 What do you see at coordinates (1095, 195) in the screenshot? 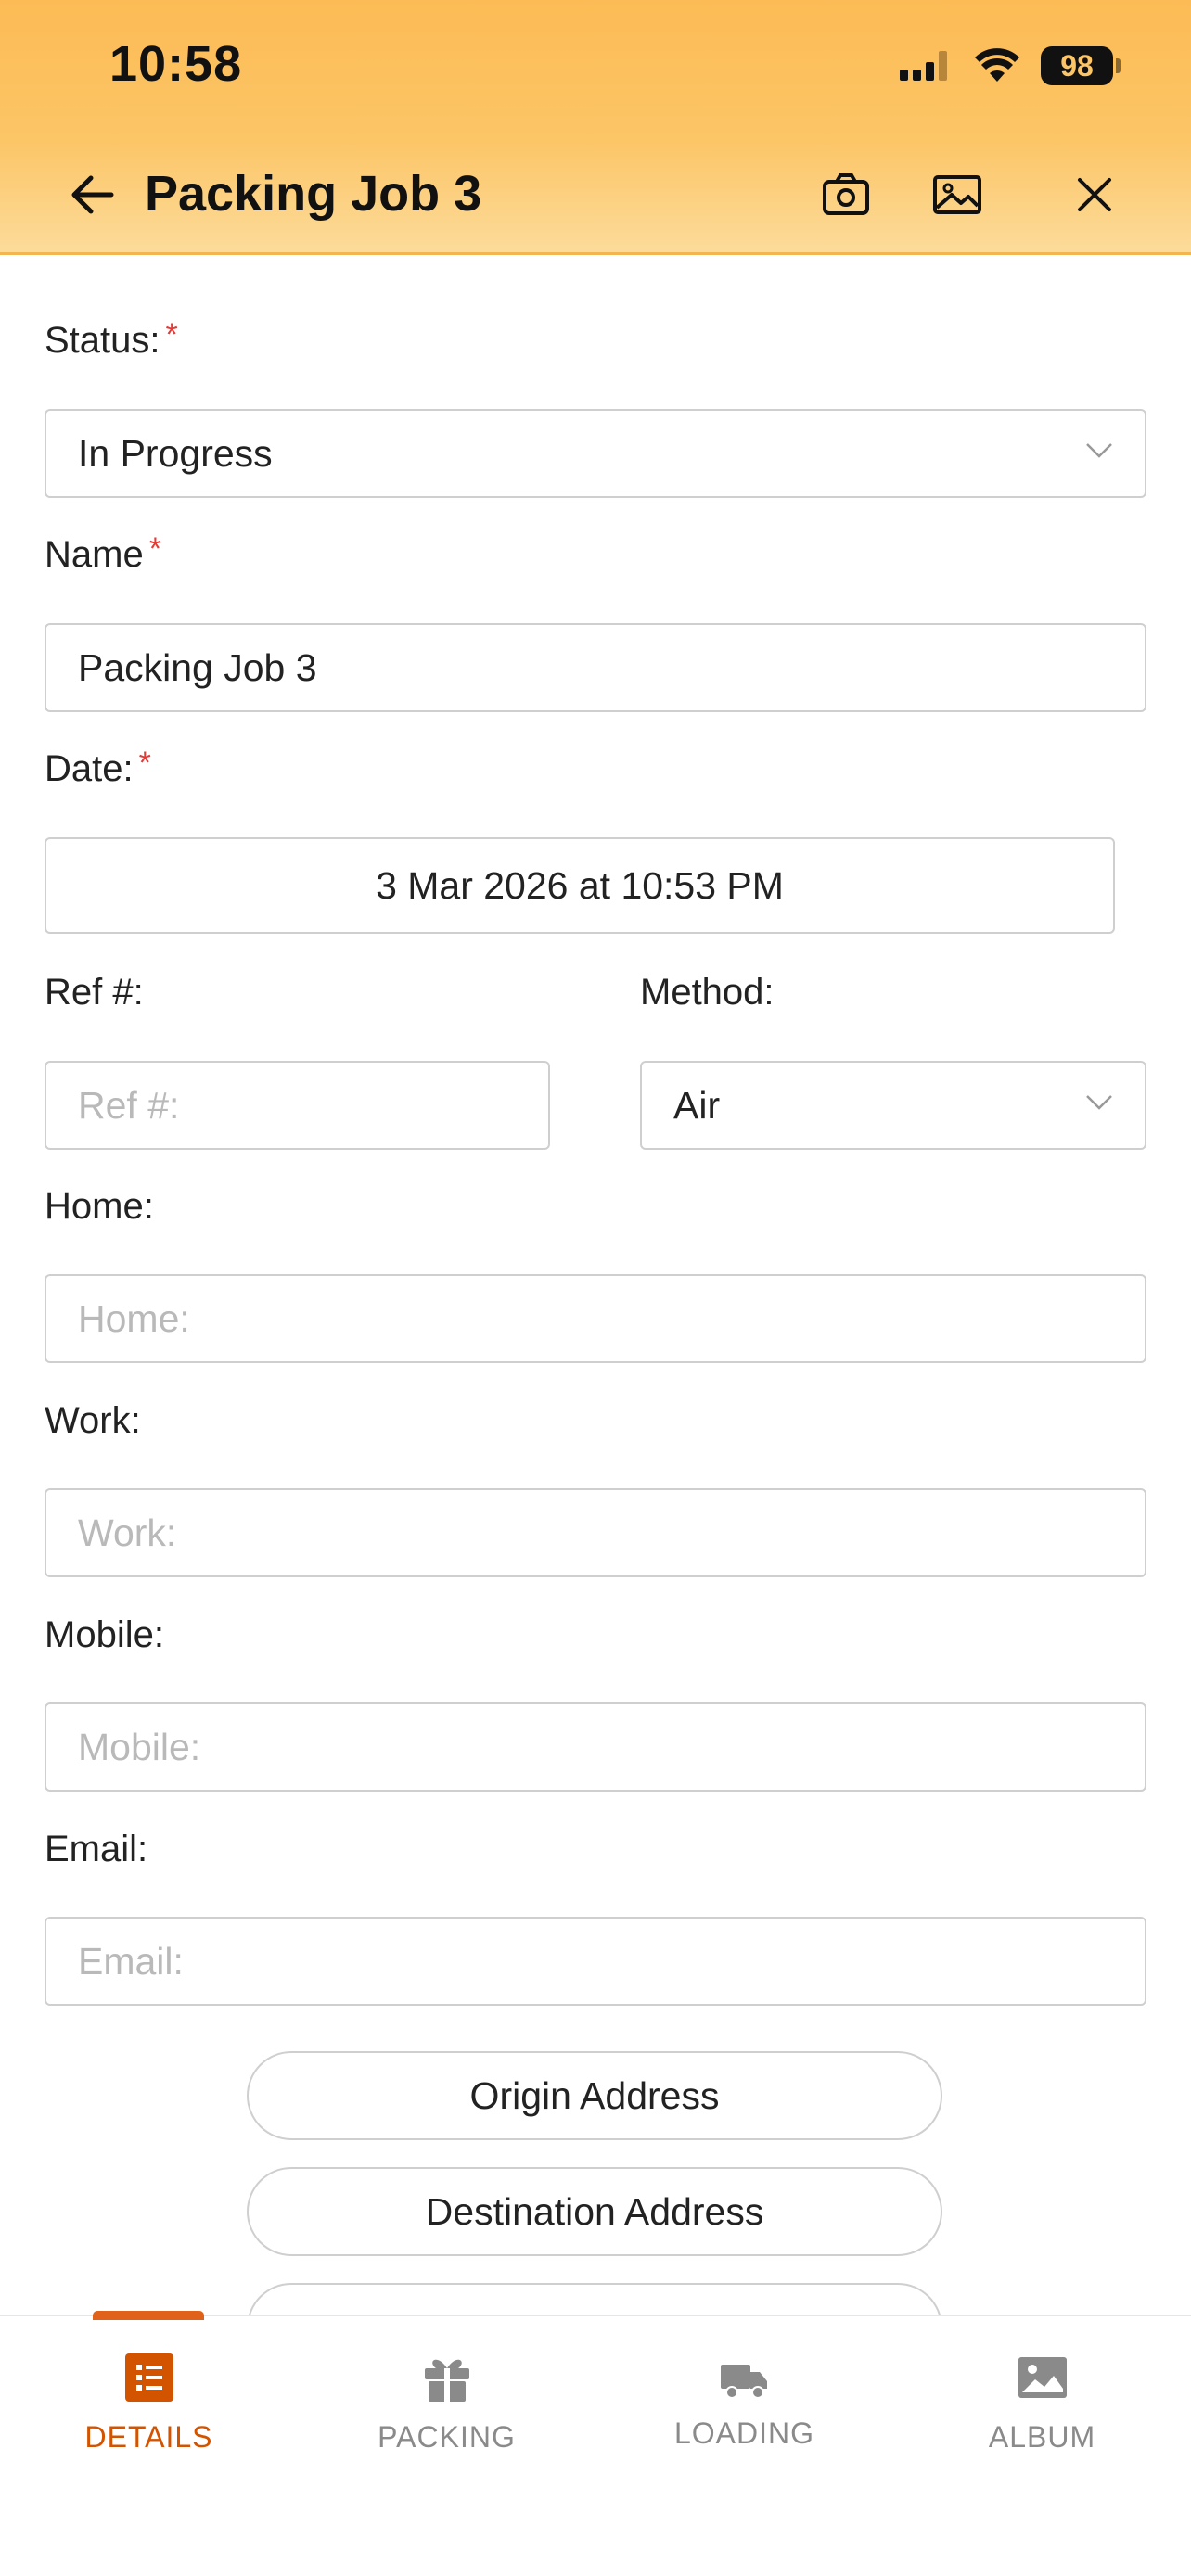
I see `close-icon` at bounding box center [1095, 195].